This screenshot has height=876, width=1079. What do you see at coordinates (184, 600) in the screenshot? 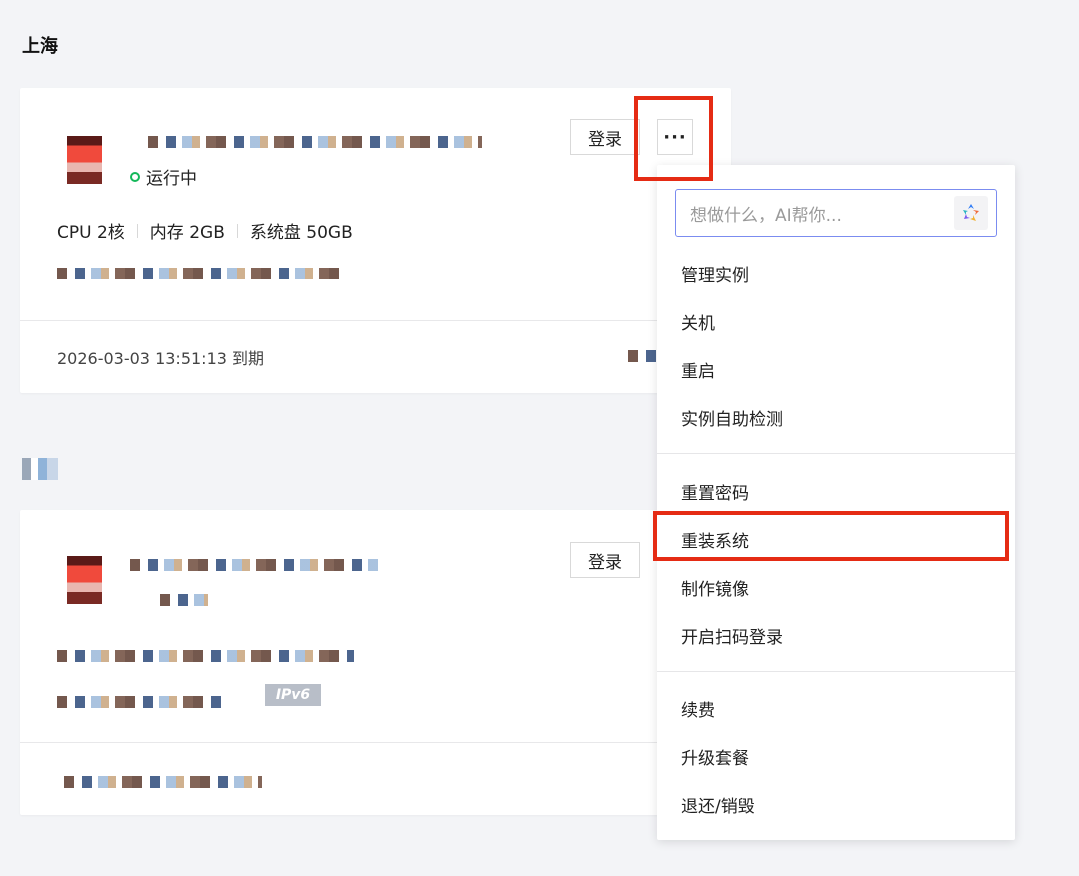
I see `instance-status-redacted` at bounding box center [184, 600].